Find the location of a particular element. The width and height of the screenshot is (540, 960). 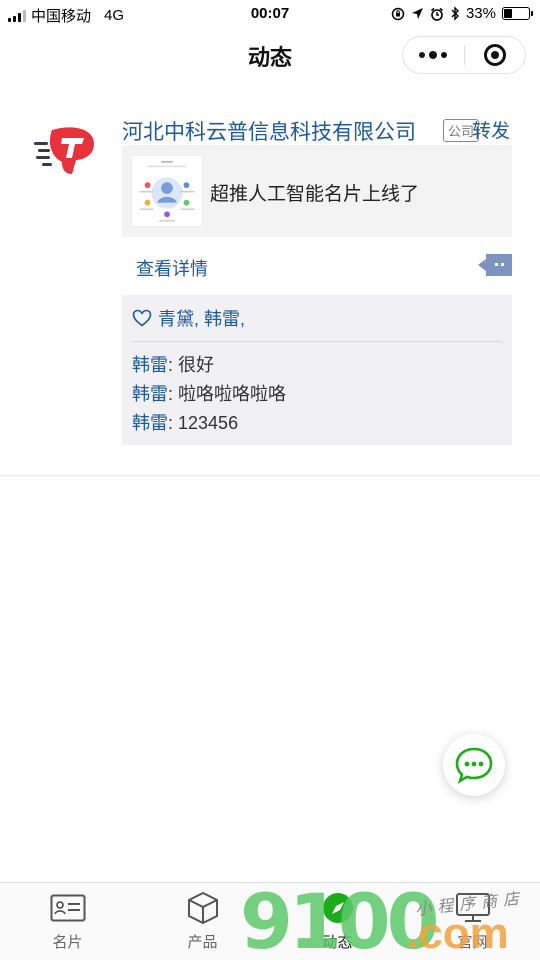

tab-products: 产品 is located at coordinates (202, 921).